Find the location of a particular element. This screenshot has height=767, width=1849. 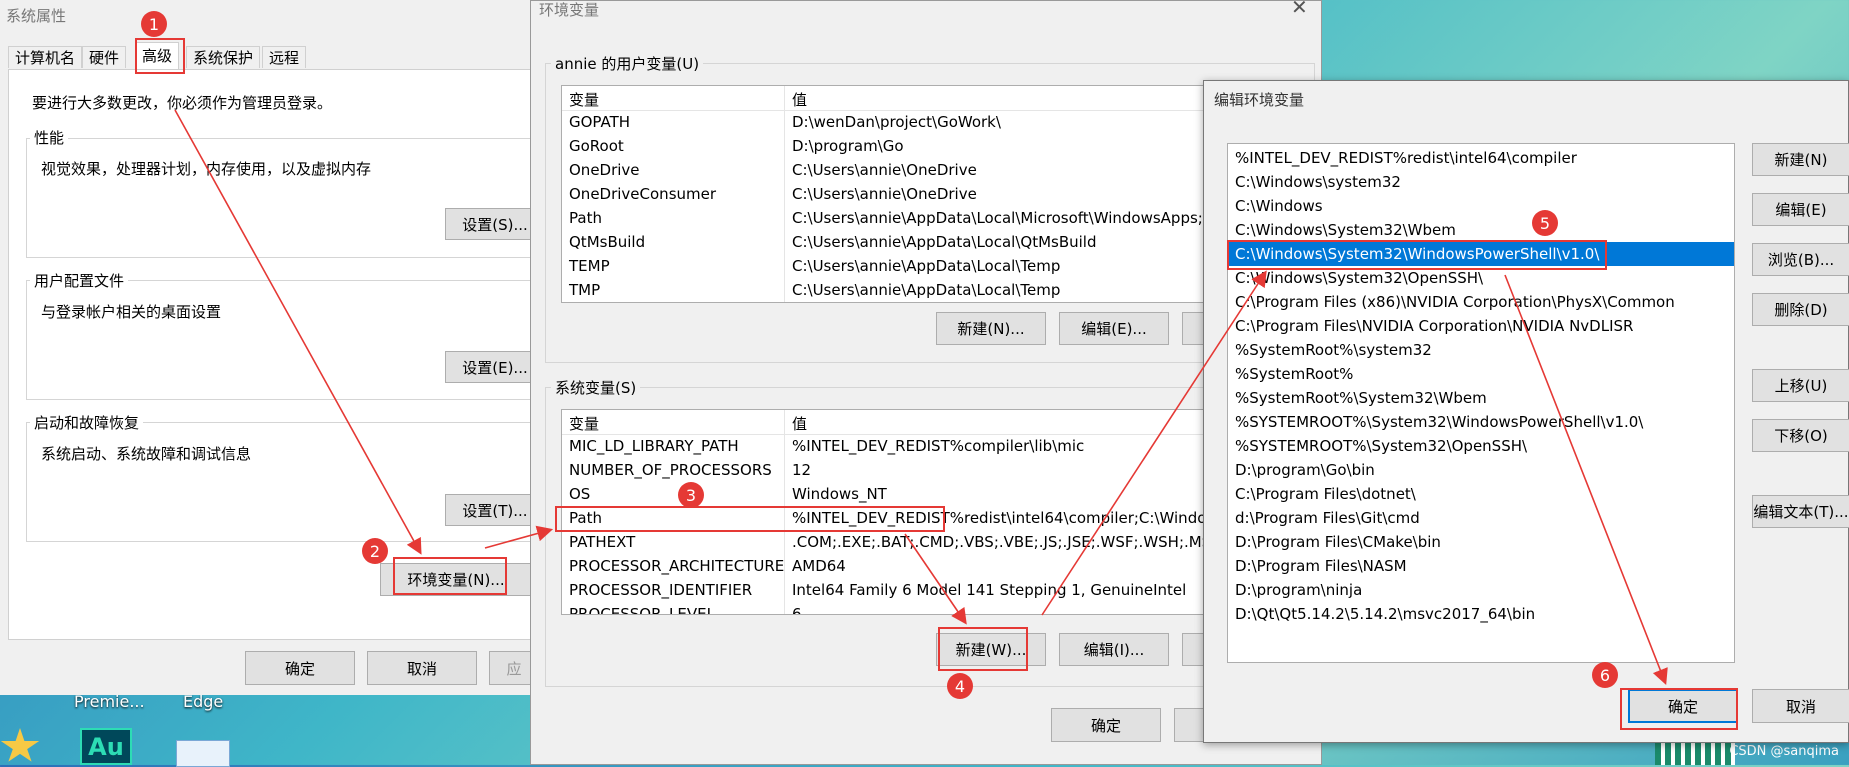

step-badge-4: 4 is located at coordinates (960, 686).